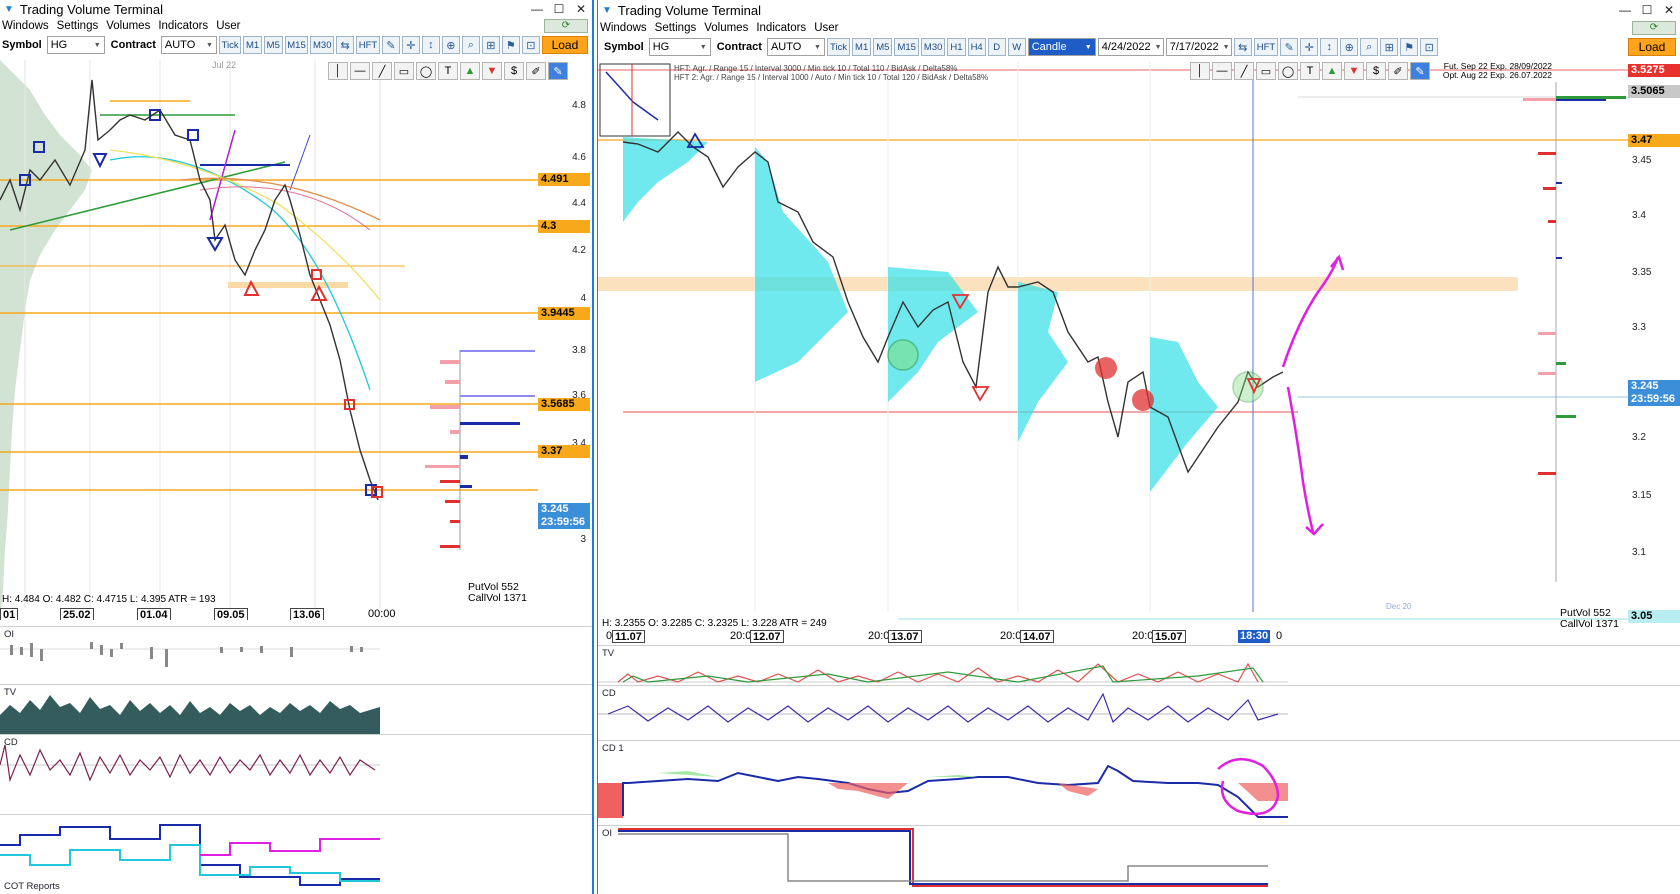 This screenshot has width=1680, height=894. Describe the element at coordinates (956, 47) in the screenshot. I see `timeframe-h1: H1` at that location.